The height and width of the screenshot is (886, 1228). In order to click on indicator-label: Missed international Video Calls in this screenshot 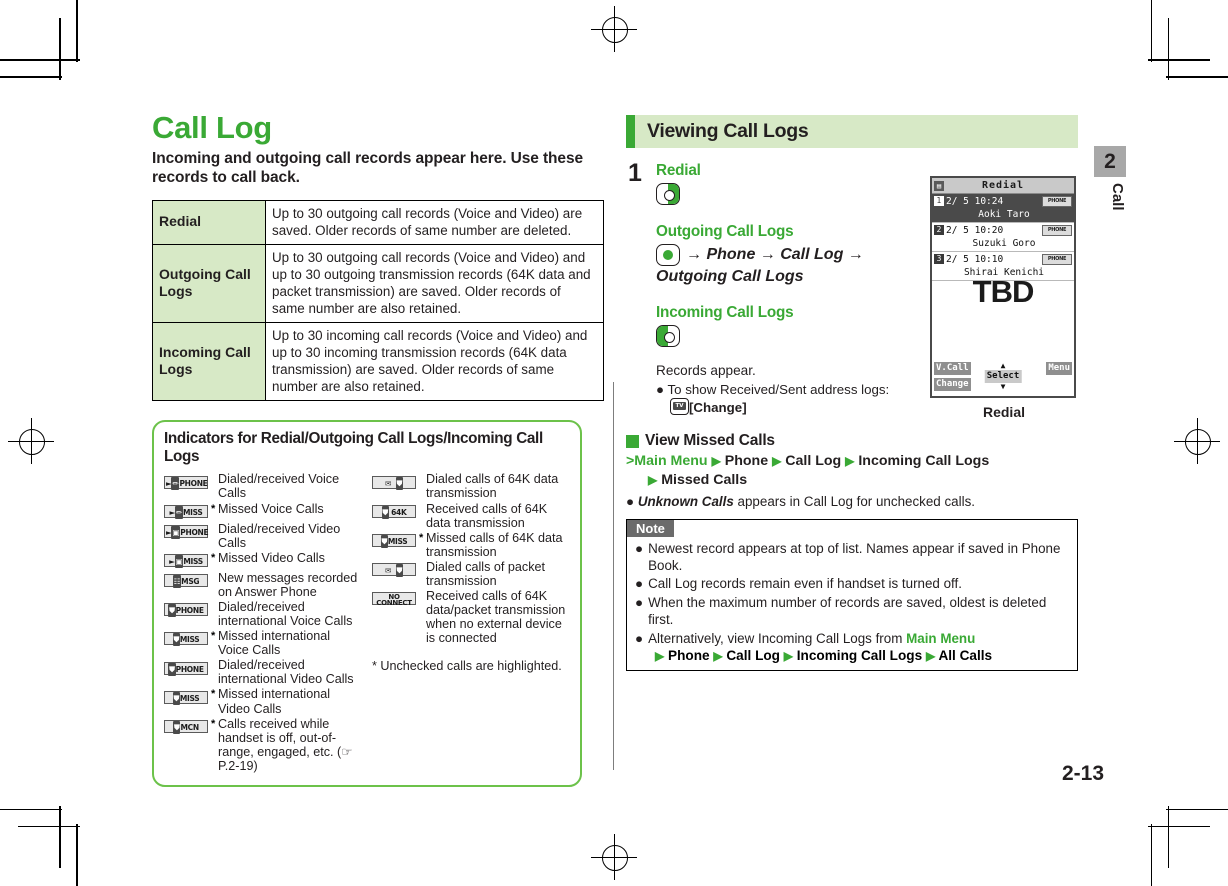, I will do `click(274, 701)`.